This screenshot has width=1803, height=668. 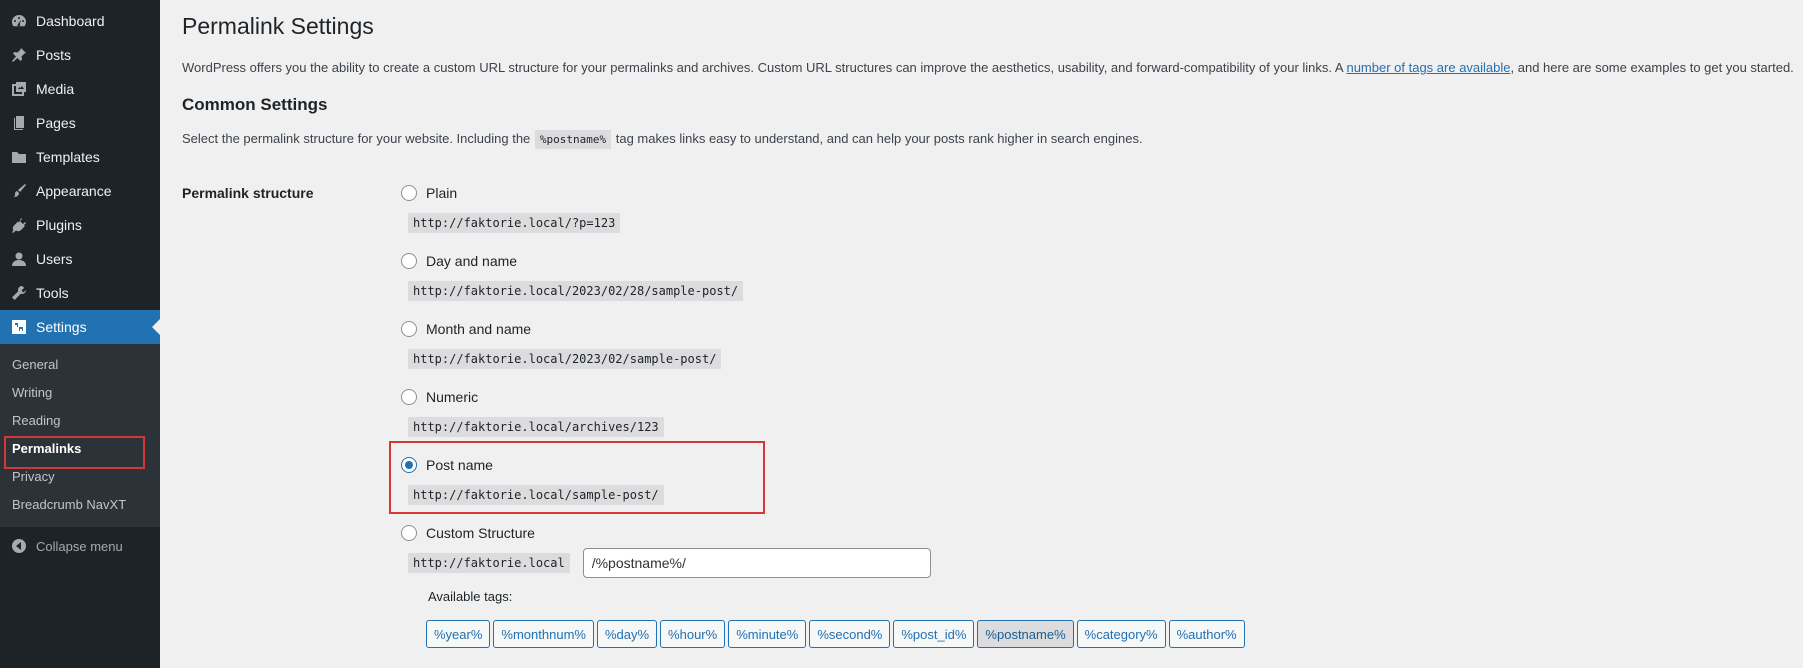 I want to click on brush-icon, so click(x=19, y=191).